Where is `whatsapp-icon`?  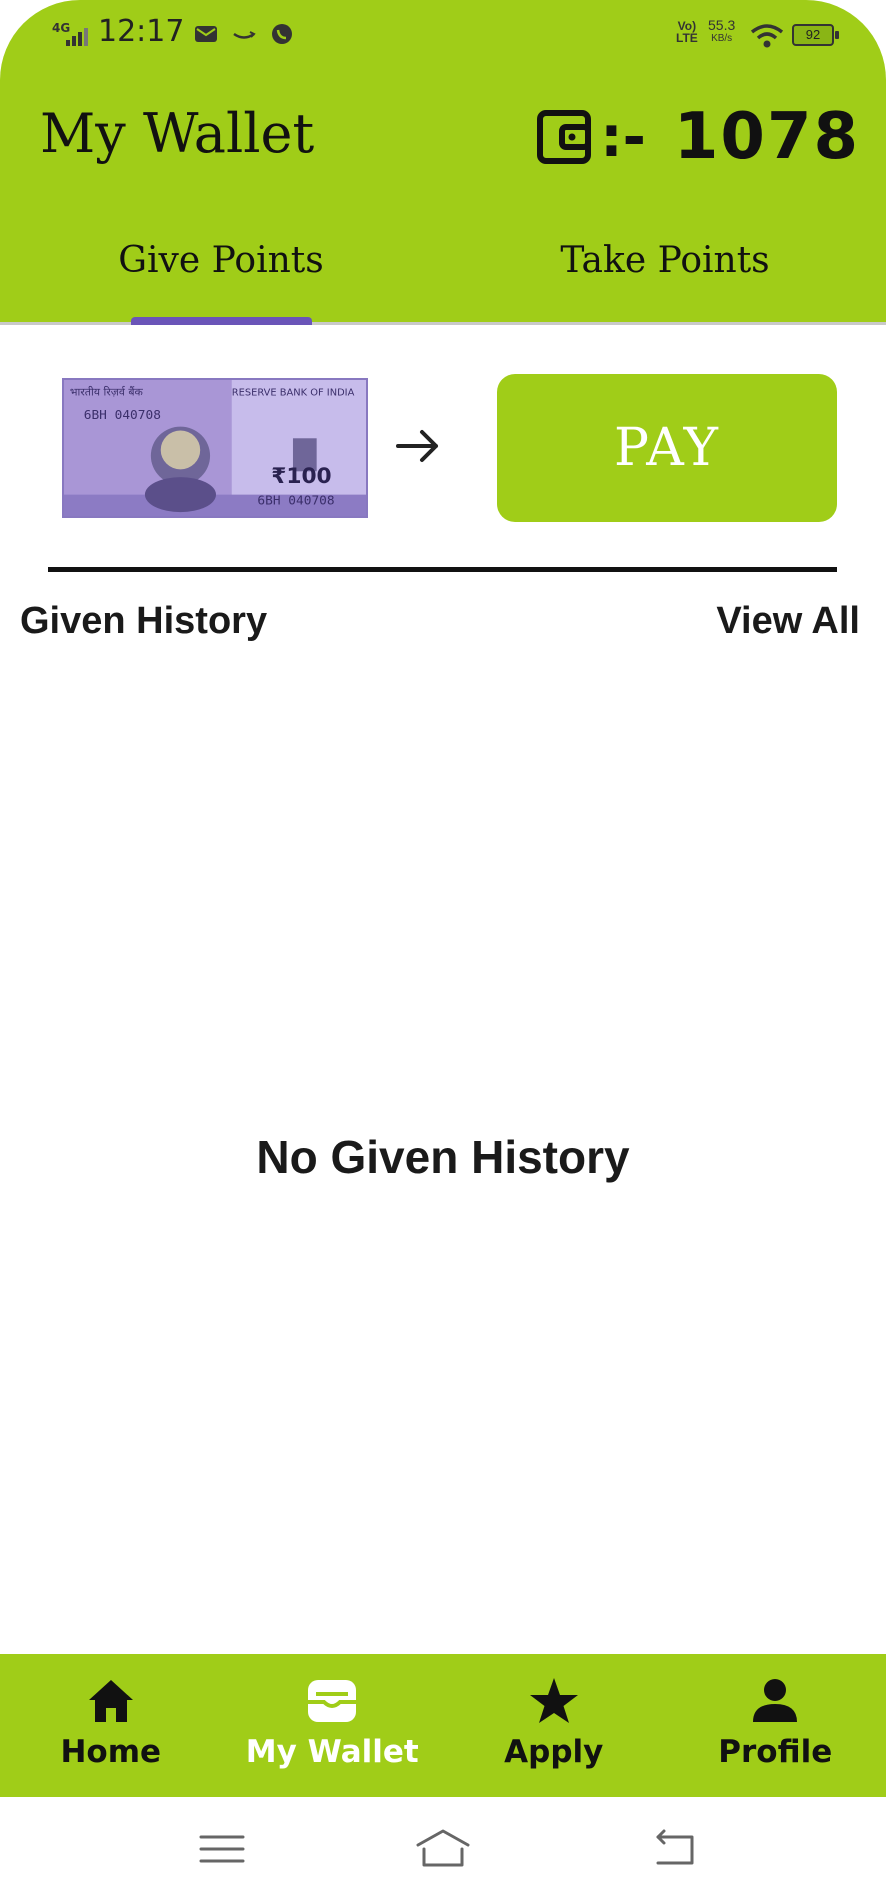
whatsapp-icon is located at coordinates (282, 34).